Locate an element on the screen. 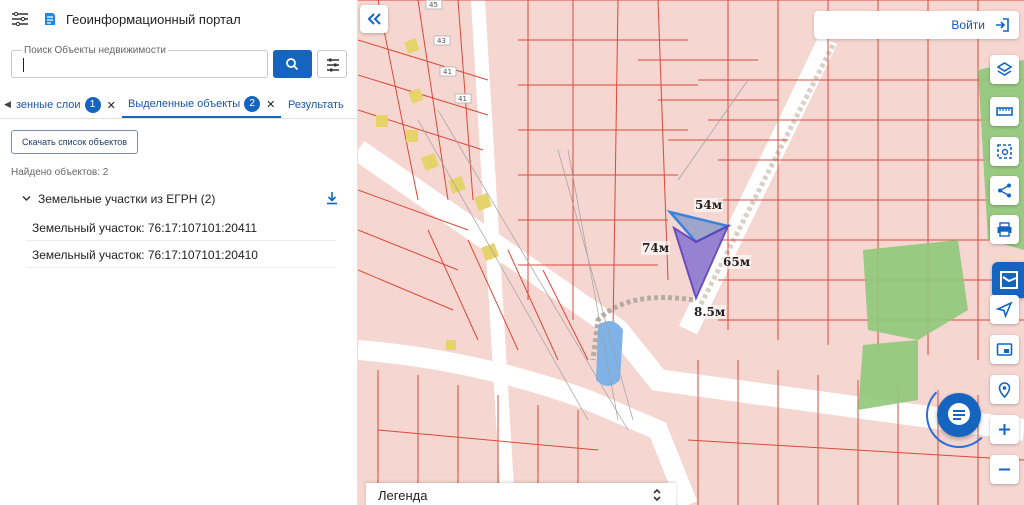 This screenshot has width=1024, height=505. card-icon is located at coordinates (1004, 349).